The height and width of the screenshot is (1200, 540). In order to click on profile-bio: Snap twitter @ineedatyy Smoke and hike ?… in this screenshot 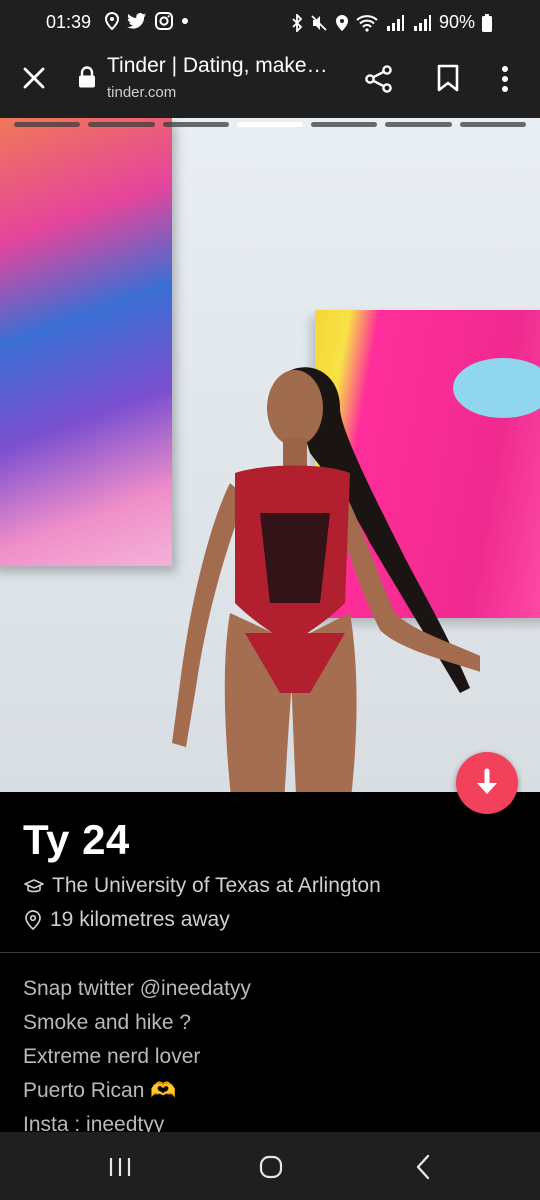, I will do `click(137, 1057)`.